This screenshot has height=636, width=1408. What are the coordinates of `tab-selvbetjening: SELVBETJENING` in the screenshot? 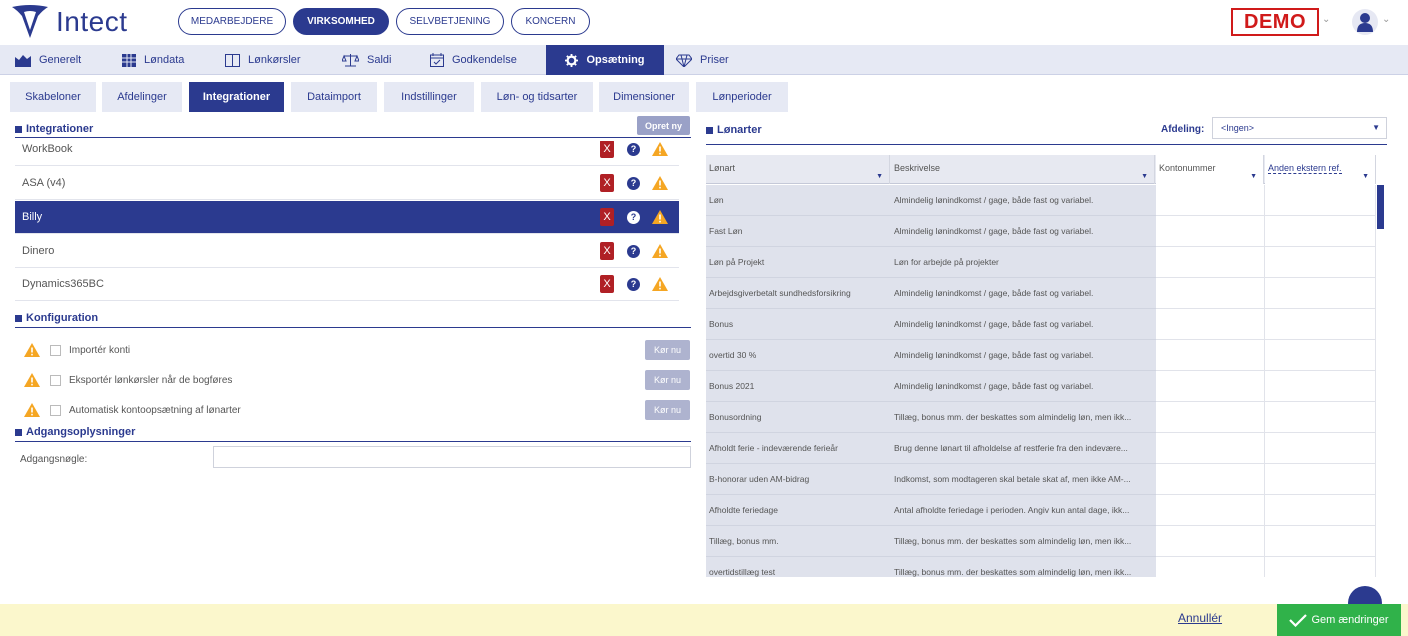 It's located at (450, 21).